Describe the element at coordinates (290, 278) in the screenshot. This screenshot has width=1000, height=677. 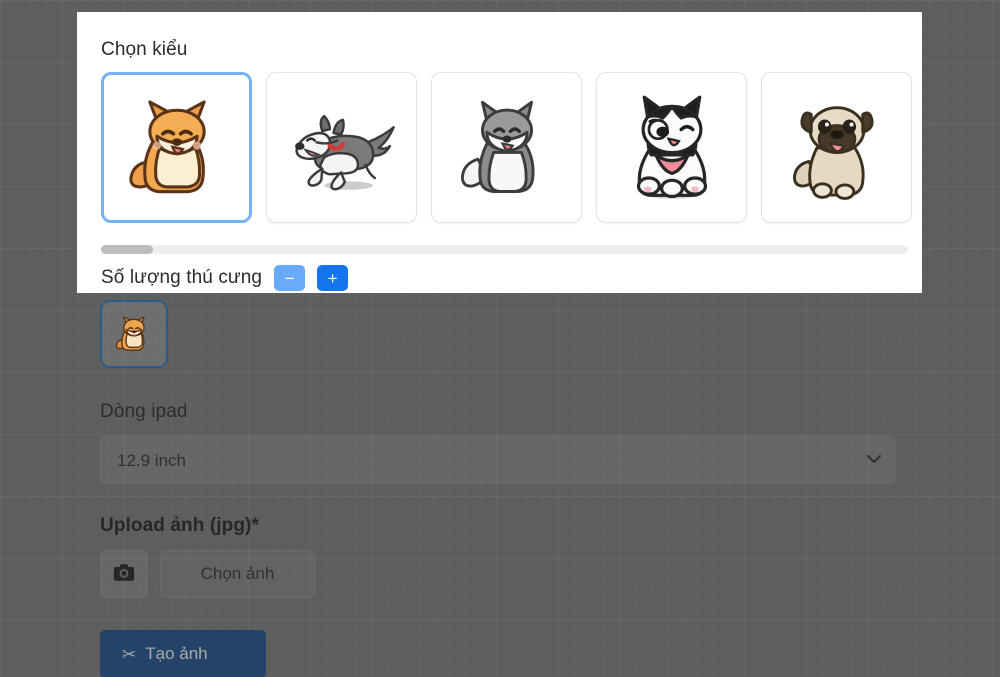
I see `decrement-pet-count-button: −` at that location.